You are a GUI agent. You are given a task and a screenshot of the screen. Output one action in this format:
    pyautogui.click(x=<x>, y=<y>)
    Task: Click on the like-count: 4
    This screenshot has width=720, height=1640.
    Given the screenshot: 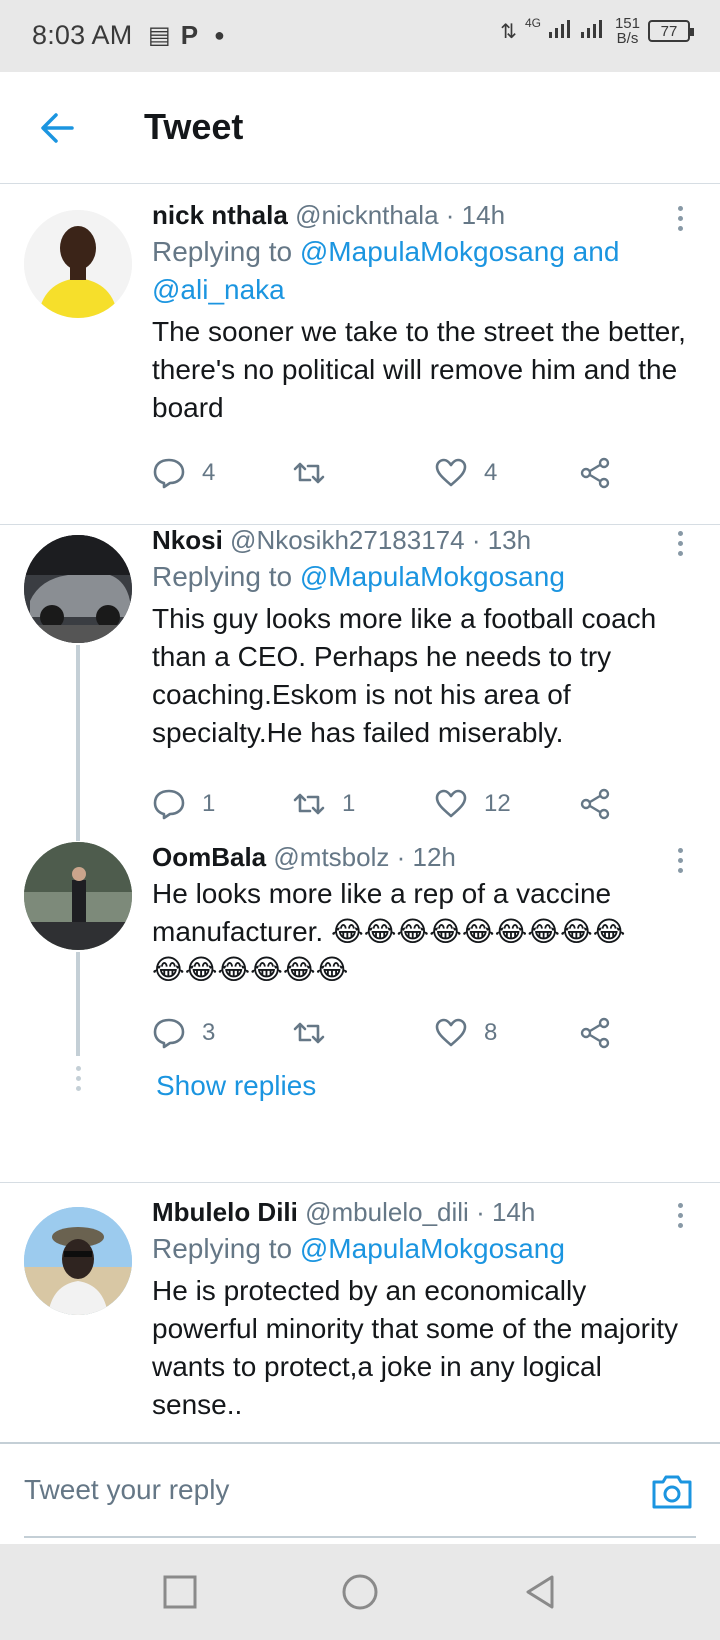 What is the action you would take?
    pyautogui.click(x=491, y=472)
    